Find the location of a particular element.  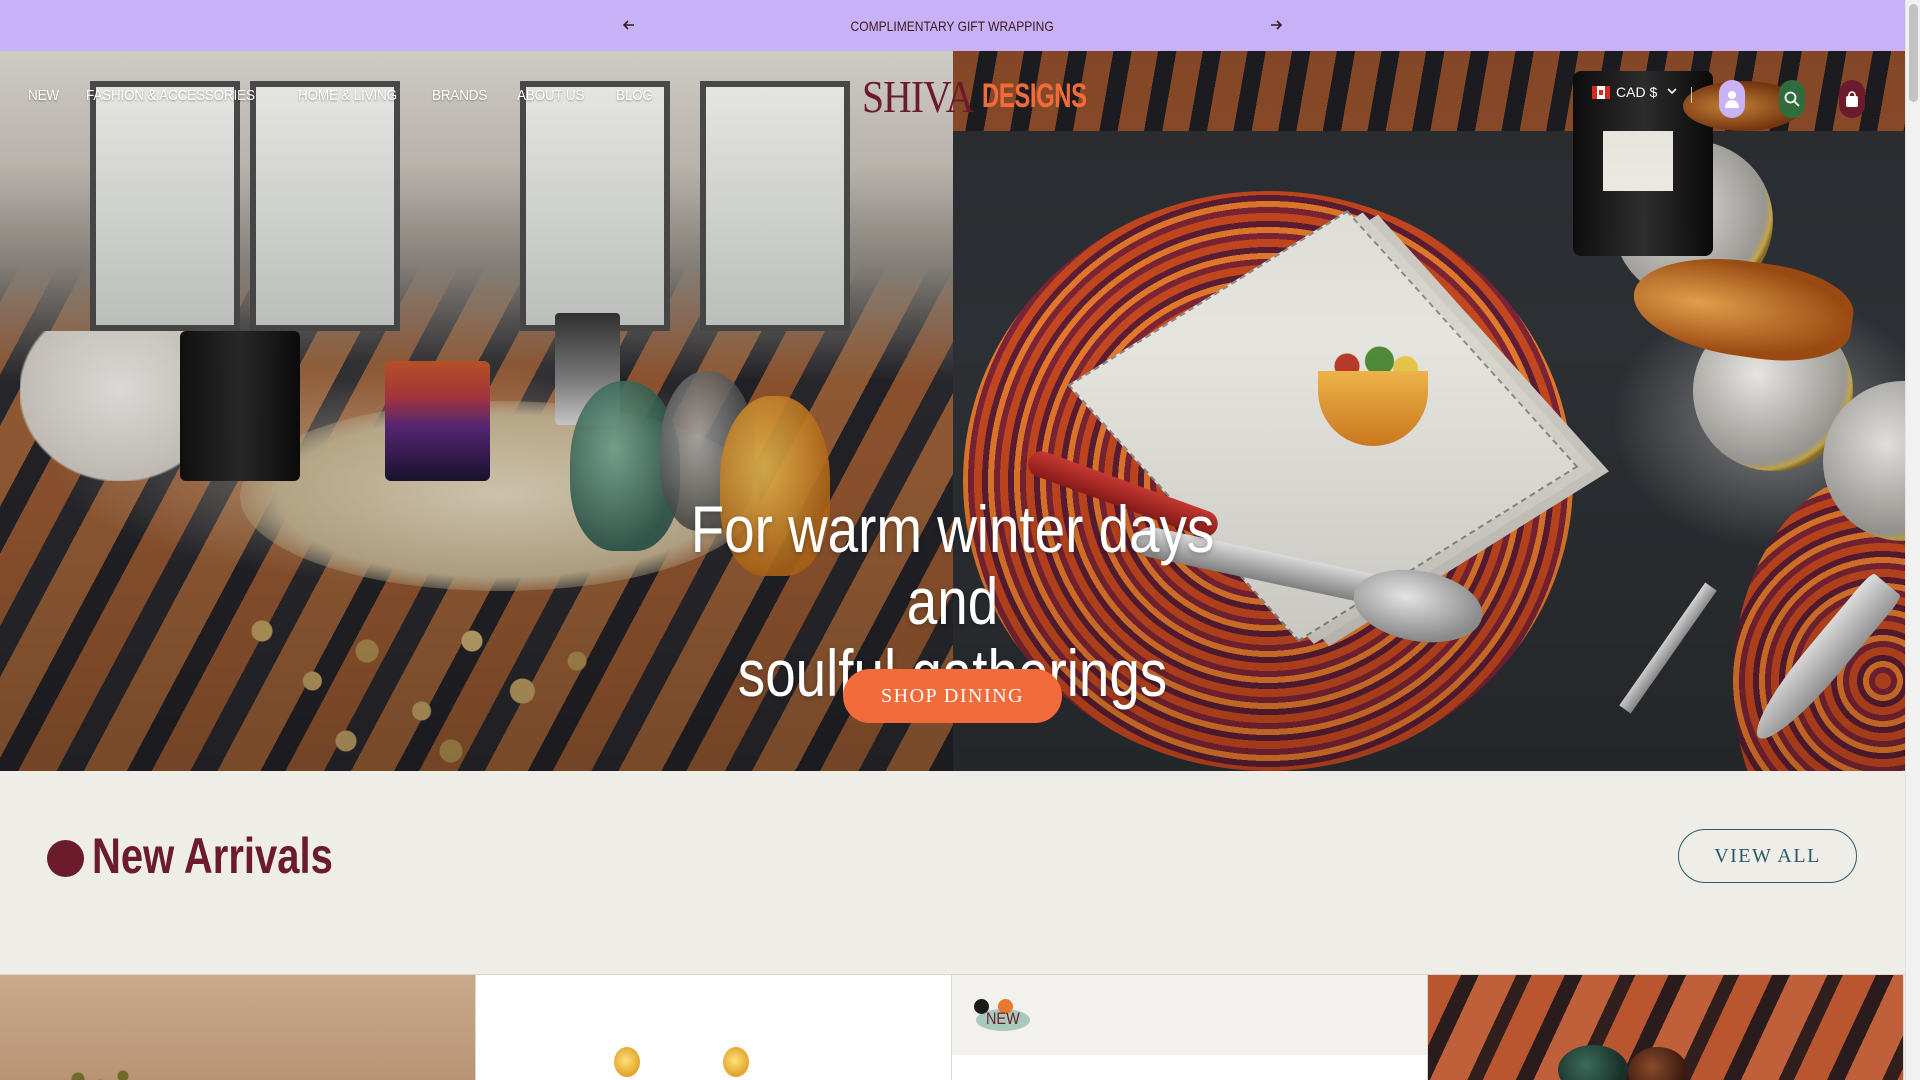

product-card: NEW is located at coordinates (1190, 1027).